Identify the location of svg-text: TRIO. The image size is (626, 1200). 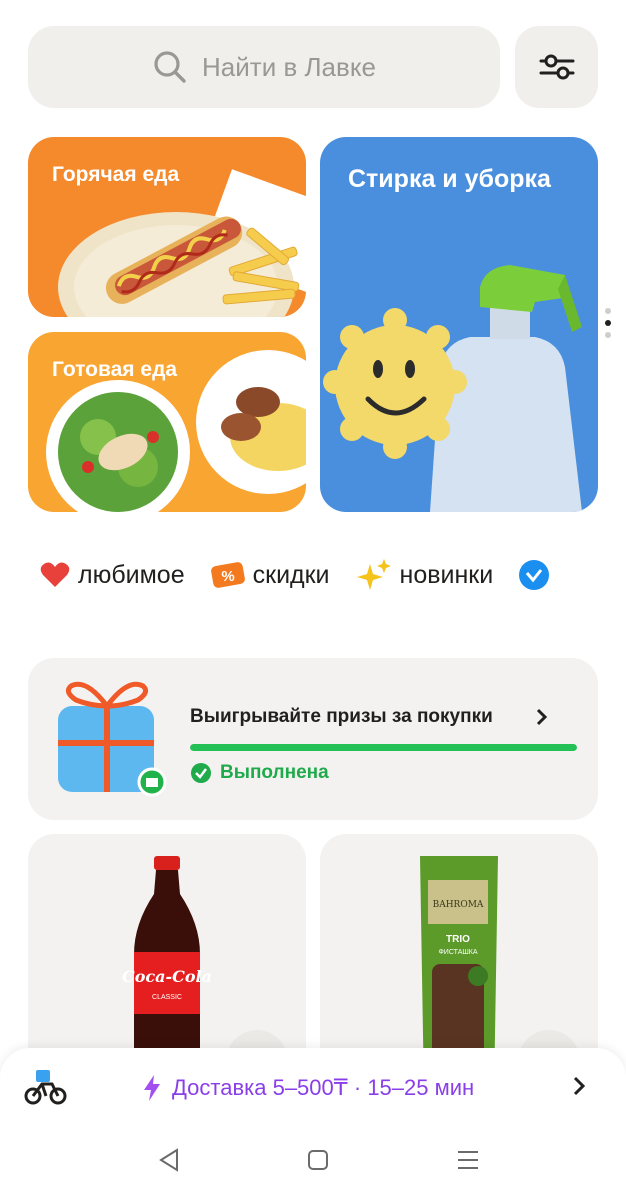
(458, 939).